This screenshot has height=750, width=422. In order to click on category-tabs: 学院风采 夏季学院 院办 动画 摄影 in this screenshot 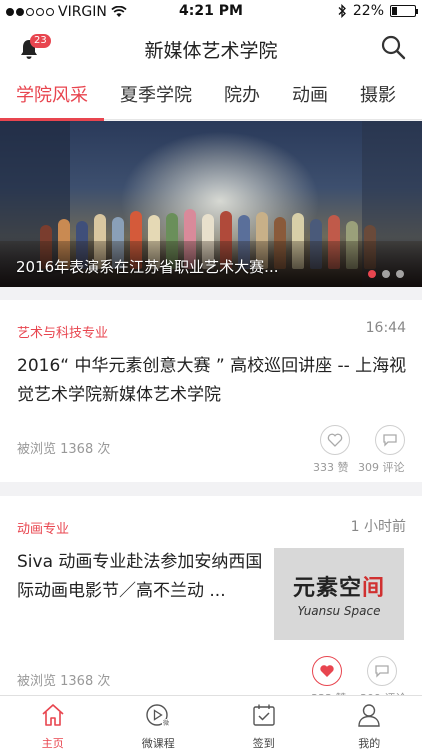, I will do `click(211, 96)`.